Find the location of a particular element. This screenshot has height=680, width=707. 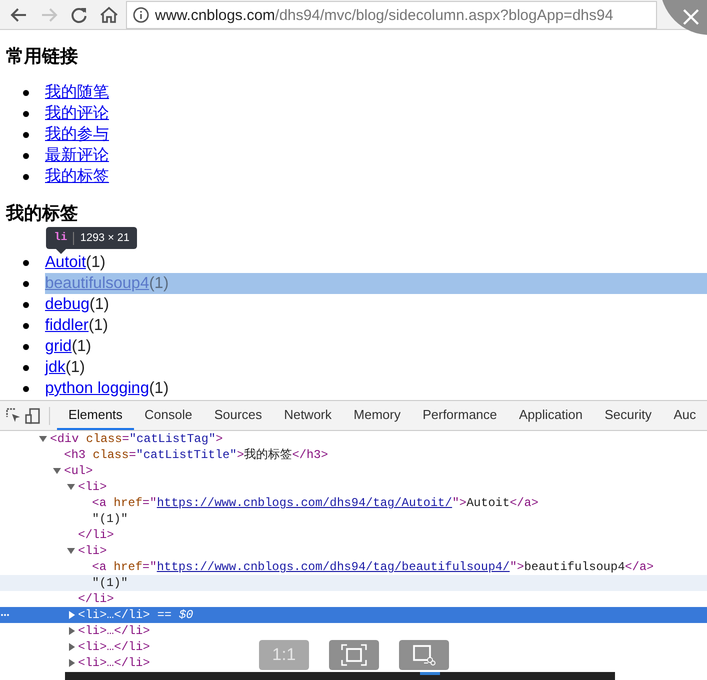

url-text: www.cnblogs.com/dhs94/mvc/blog/sidecolumn.aspx?blogApp=dhs94 is located at coordinates (384, 15).